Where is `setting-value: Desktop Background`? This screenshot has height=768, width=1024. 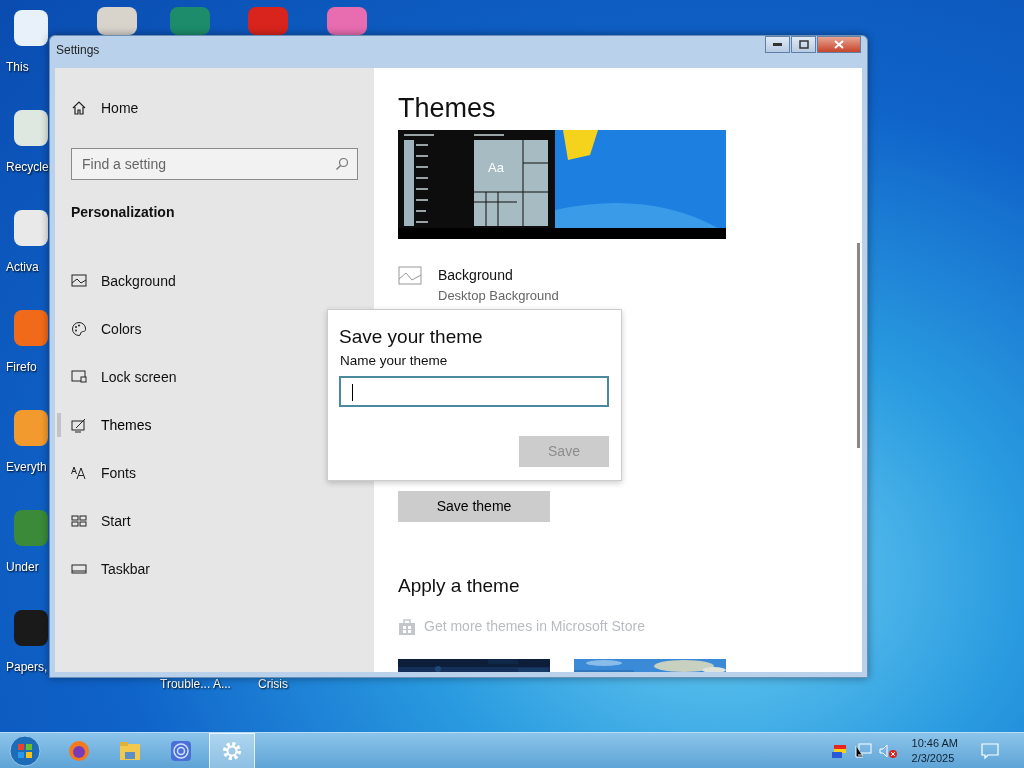 setting-value: Desktop Background is located at coordinates (498, 296).